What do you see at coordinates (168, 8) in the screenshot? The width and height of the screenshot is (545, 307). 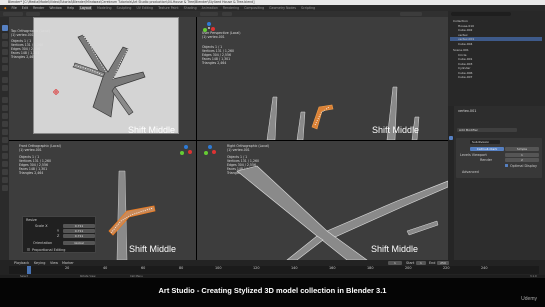 I see `tab-texture-paint: Texture Paint` at bounding box center [168, 8].